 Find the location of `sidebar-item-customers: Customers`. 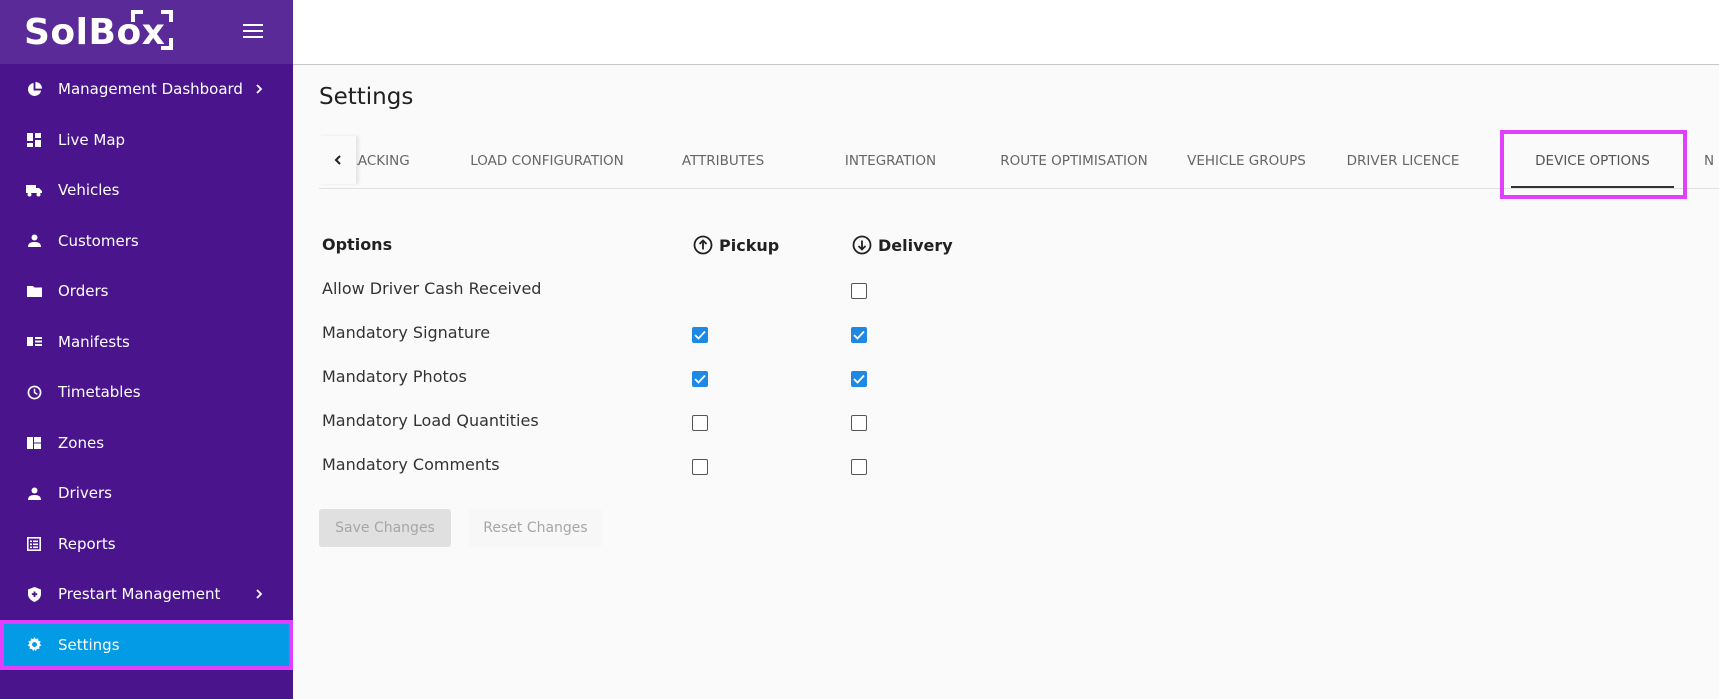

sidebar-item-customers: Customers is located at coordinates (146, 241).